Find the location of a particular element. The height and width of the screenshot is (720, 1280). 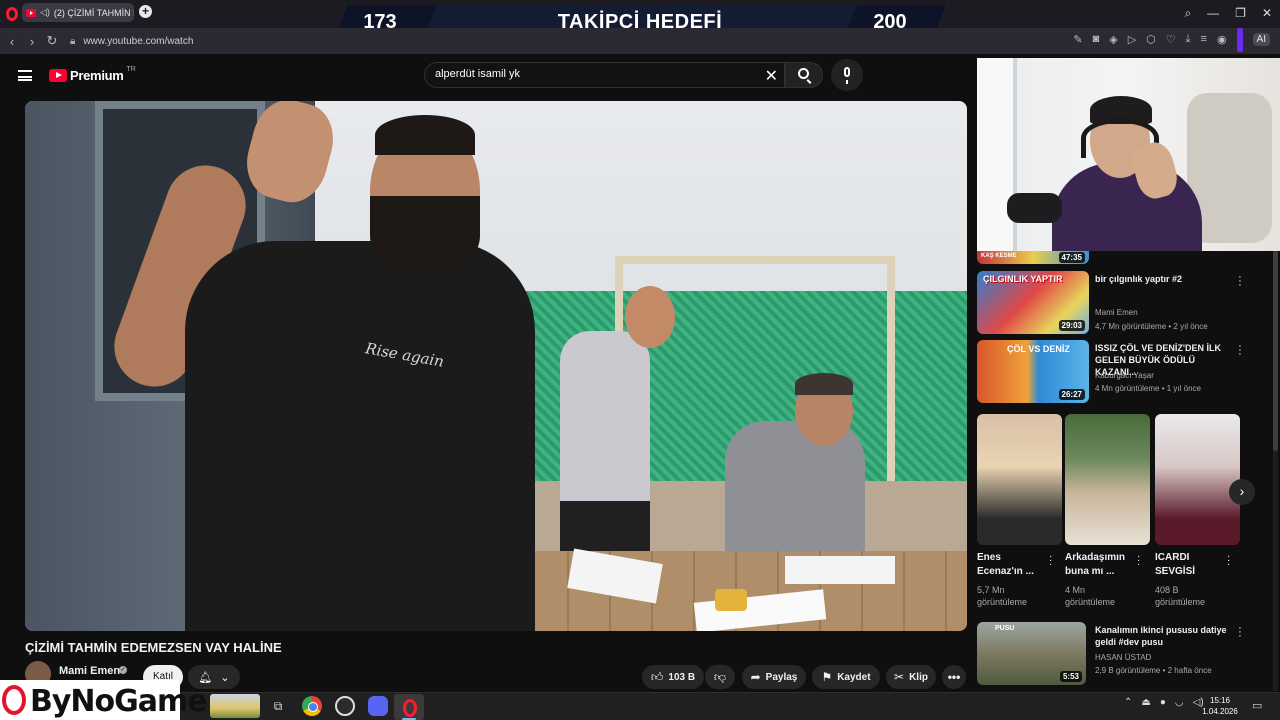

short-views: 5,7 Mn görüntüleme is located at coordinates (1002, 596).